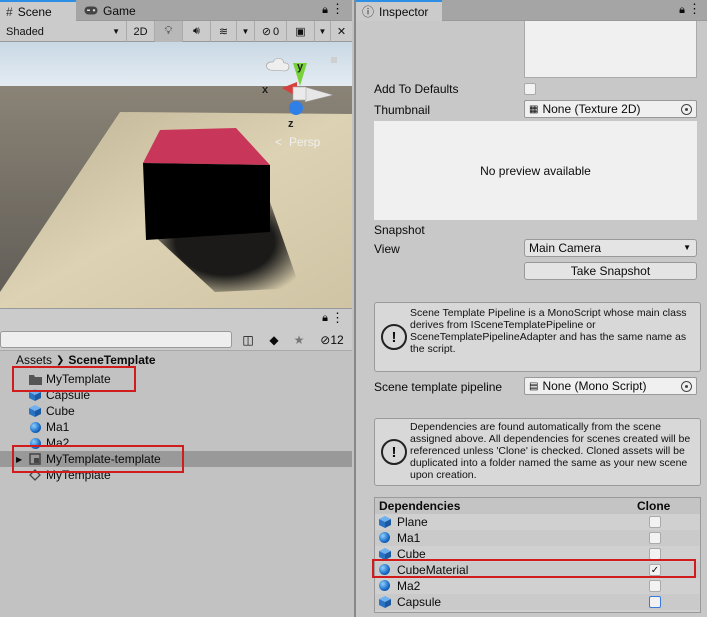  Describe the element at coordinates (433, 570) in the screenshot. I see `dependency-name: CubeMaterial` at that location.